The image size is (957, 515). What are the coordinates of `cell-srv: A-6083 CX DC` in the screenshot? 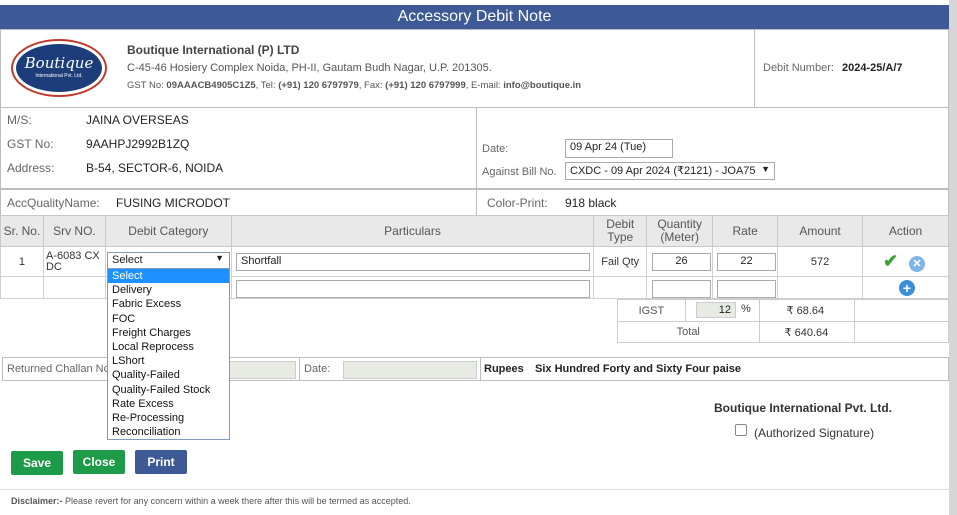 It's located at (74, 261).